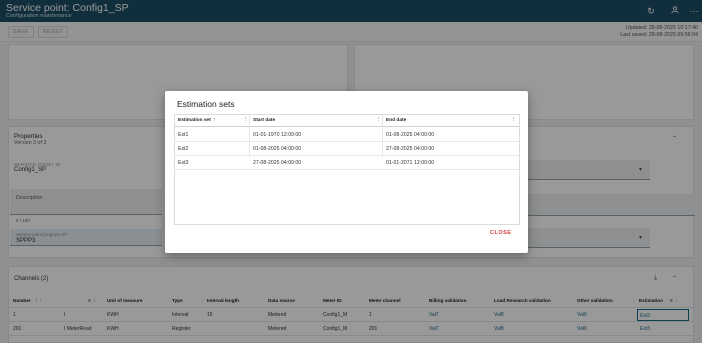  I want to click on cell-end: 27-08-2025 04:00:00, so click(410, 149).